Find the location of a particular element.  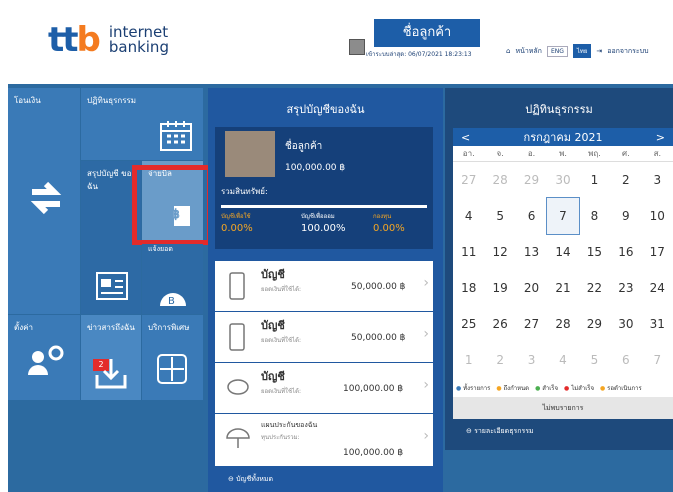

more-icon: ⊖ is located at coordinates (231, 479).